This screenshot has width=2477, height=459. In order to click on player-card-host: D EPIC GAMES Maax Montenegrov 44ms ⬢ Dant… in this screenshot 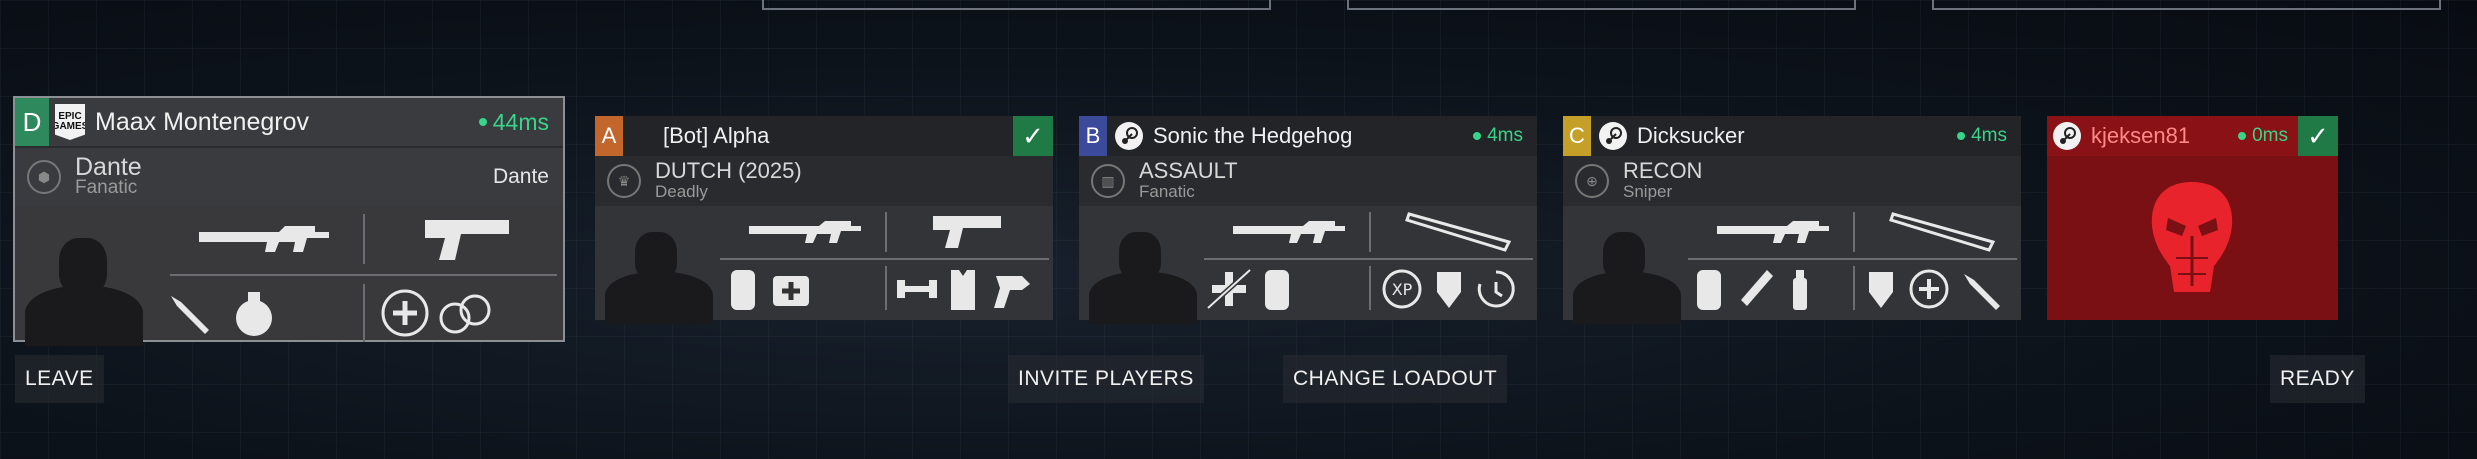, I will do `click(289, 221)`.